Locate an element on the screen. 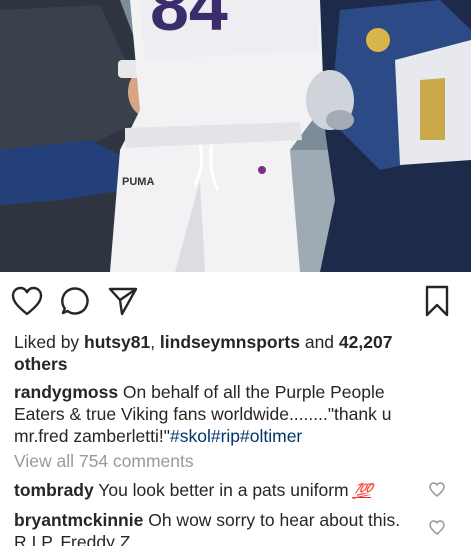 The image size is (471, 546). liker-username-1: hutsy81 is located at coordinates (117, 342).